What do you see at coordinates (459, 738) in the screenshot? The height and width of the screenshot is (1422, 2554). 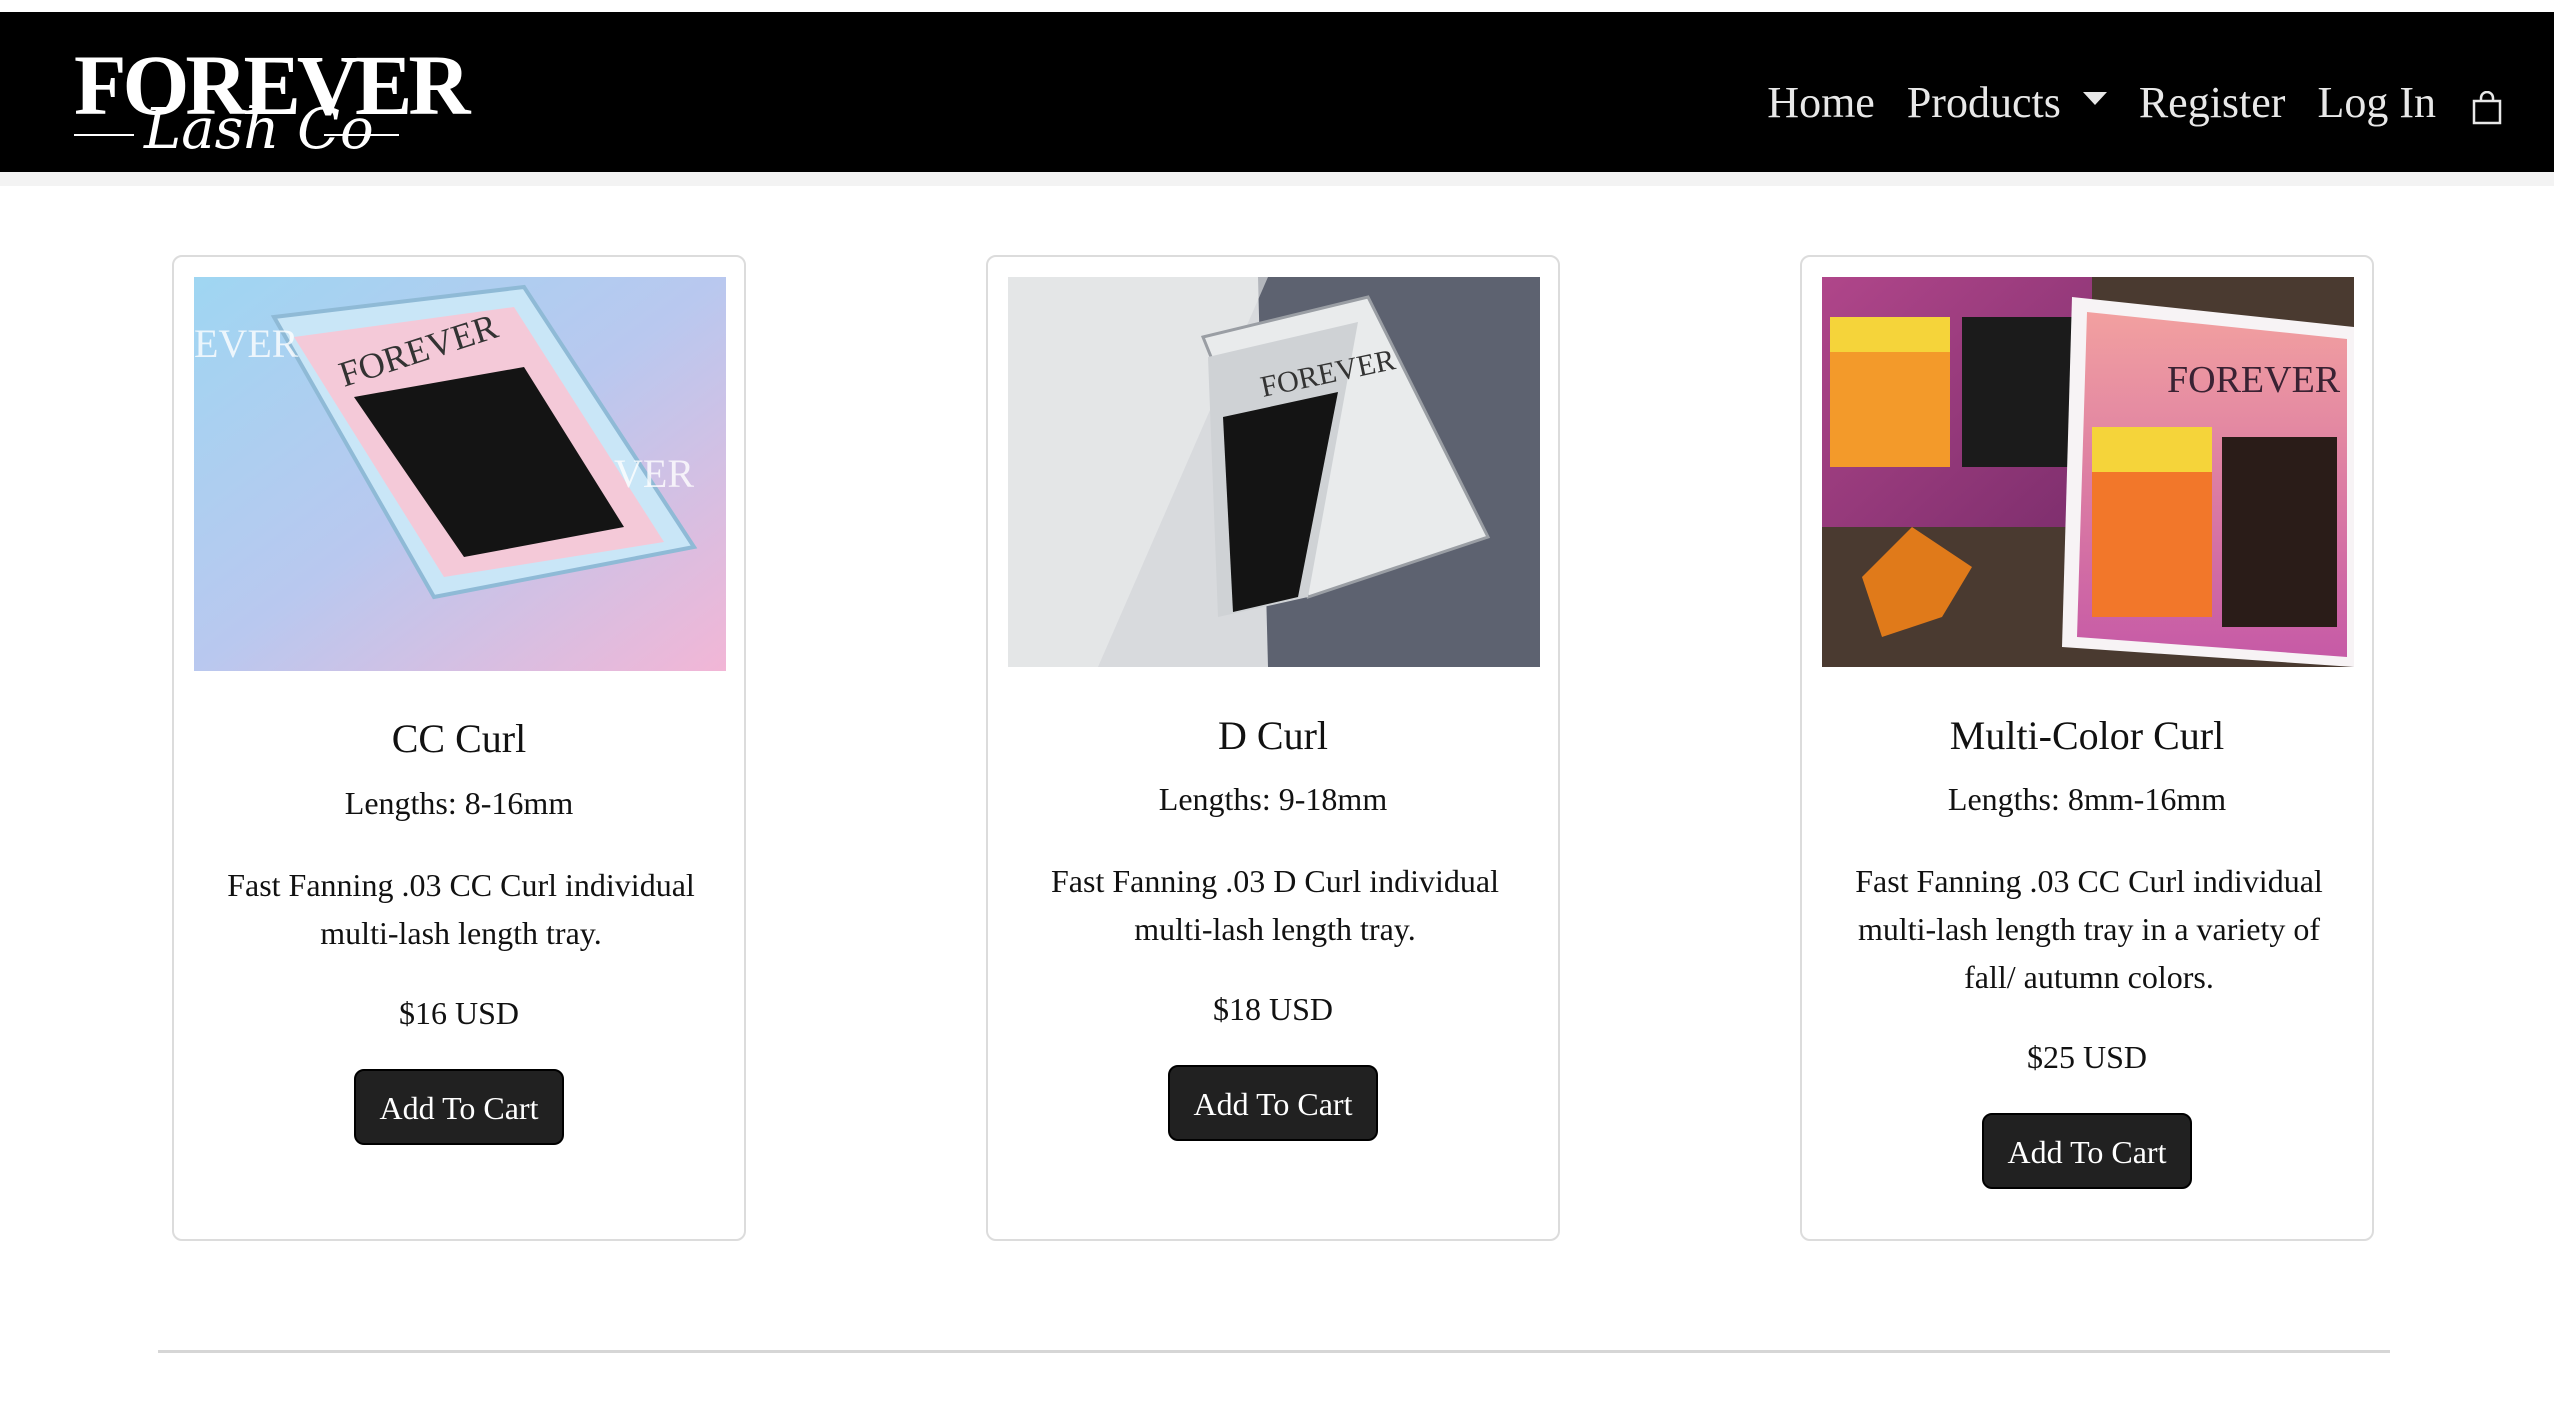 I see `product-title: CC Curl` at bounding box center [459, 738].